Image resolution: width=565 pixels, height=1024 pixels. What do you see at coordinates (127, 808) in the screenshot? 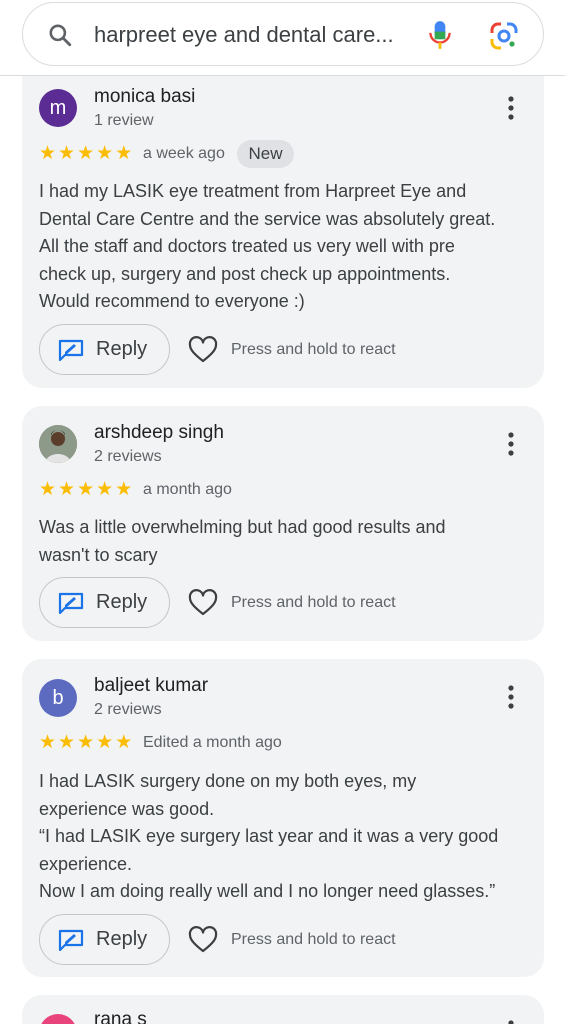
I see `review-text-line: experience was good.` at bounding box center [127, 808].